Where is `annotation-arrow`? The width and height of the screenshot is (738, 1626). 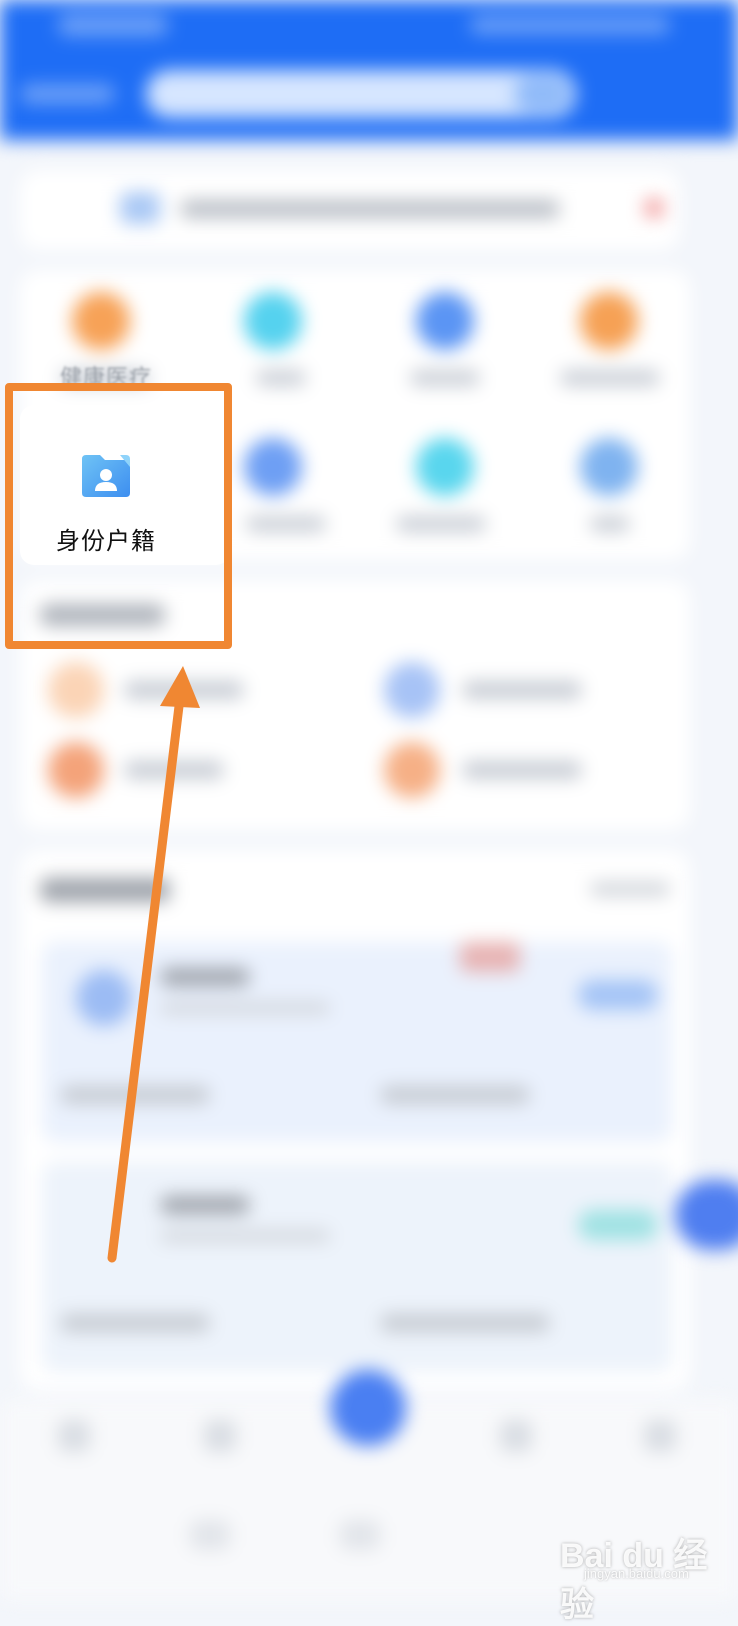 annotation-arrow is located at coordinates (153, 964).